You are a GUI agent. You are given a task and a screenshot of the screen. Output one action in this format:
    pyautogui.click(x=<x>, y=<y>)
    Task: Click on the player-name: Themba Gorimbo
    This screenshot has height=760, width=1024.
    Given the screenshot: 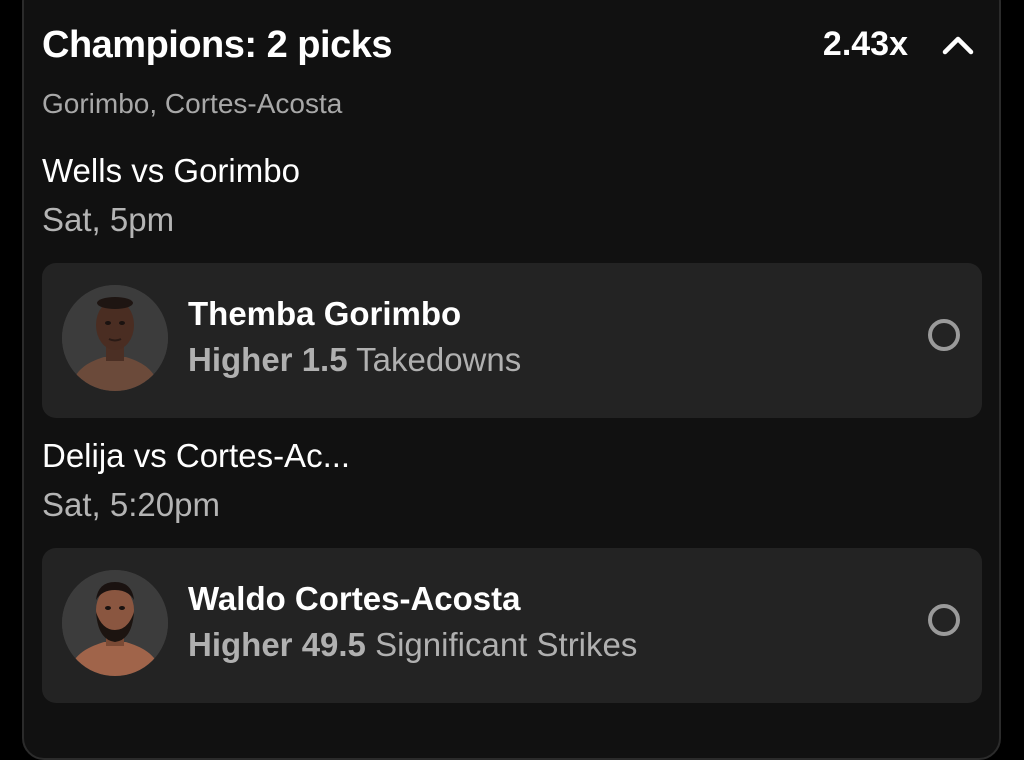 What is the action you would take?
    pyautogui.click(x=325, y=313)
    